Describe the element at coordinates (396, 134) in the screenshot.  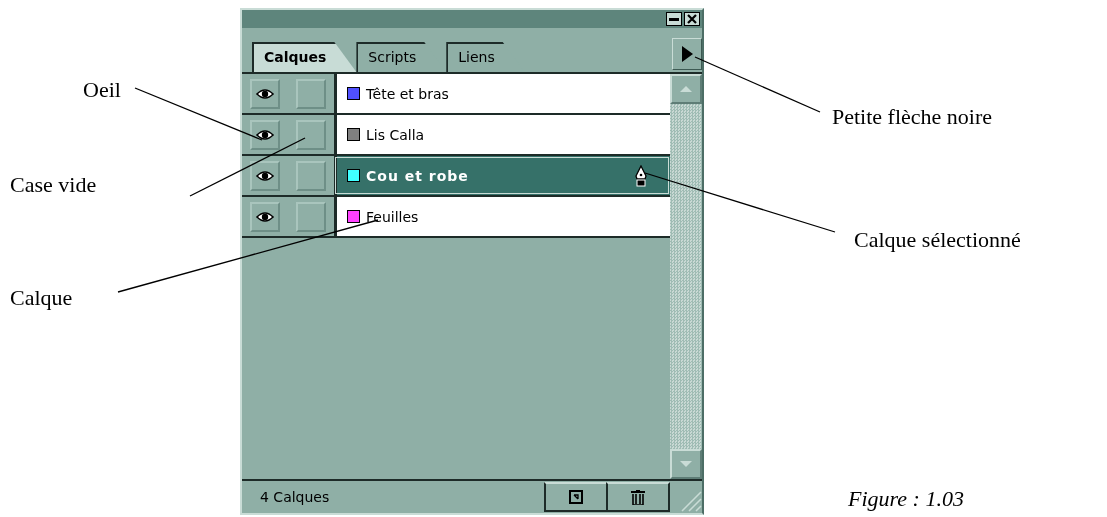
I see `layer-name: Lis Calla` at that location.